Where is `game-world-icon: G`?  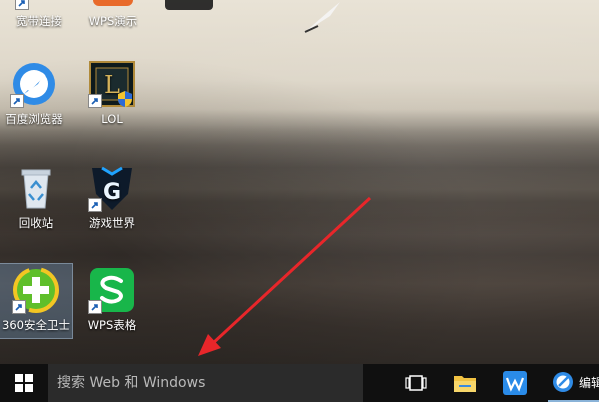 game-world-icon: G is located at coordinates (112, 188).